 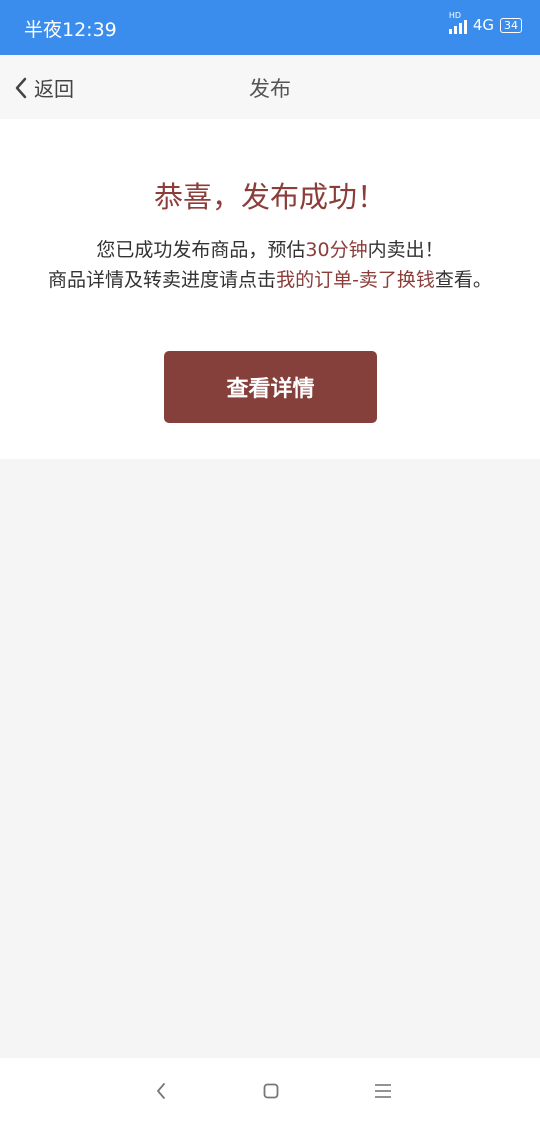 What do you see at coordinates (355, 280) in the screenshot?
I see `my-orders-link: 我的订单-卖了换钱` at bounding box center [355, 280].